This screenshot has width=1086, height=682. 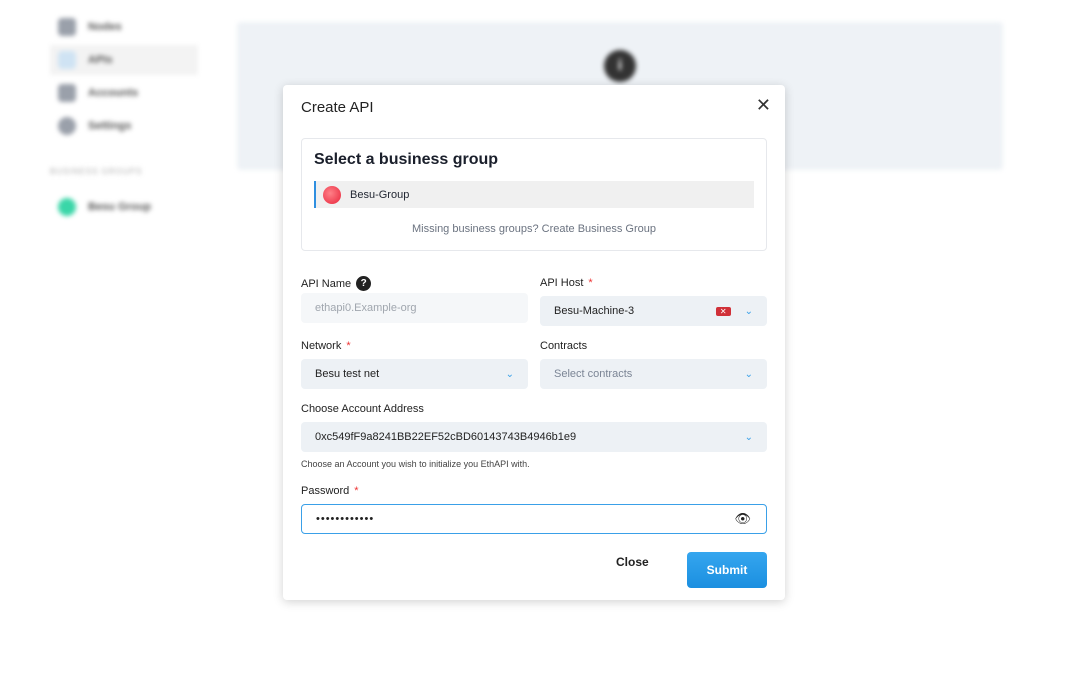 I want to click on api-icon, so click(x=67, y=60).